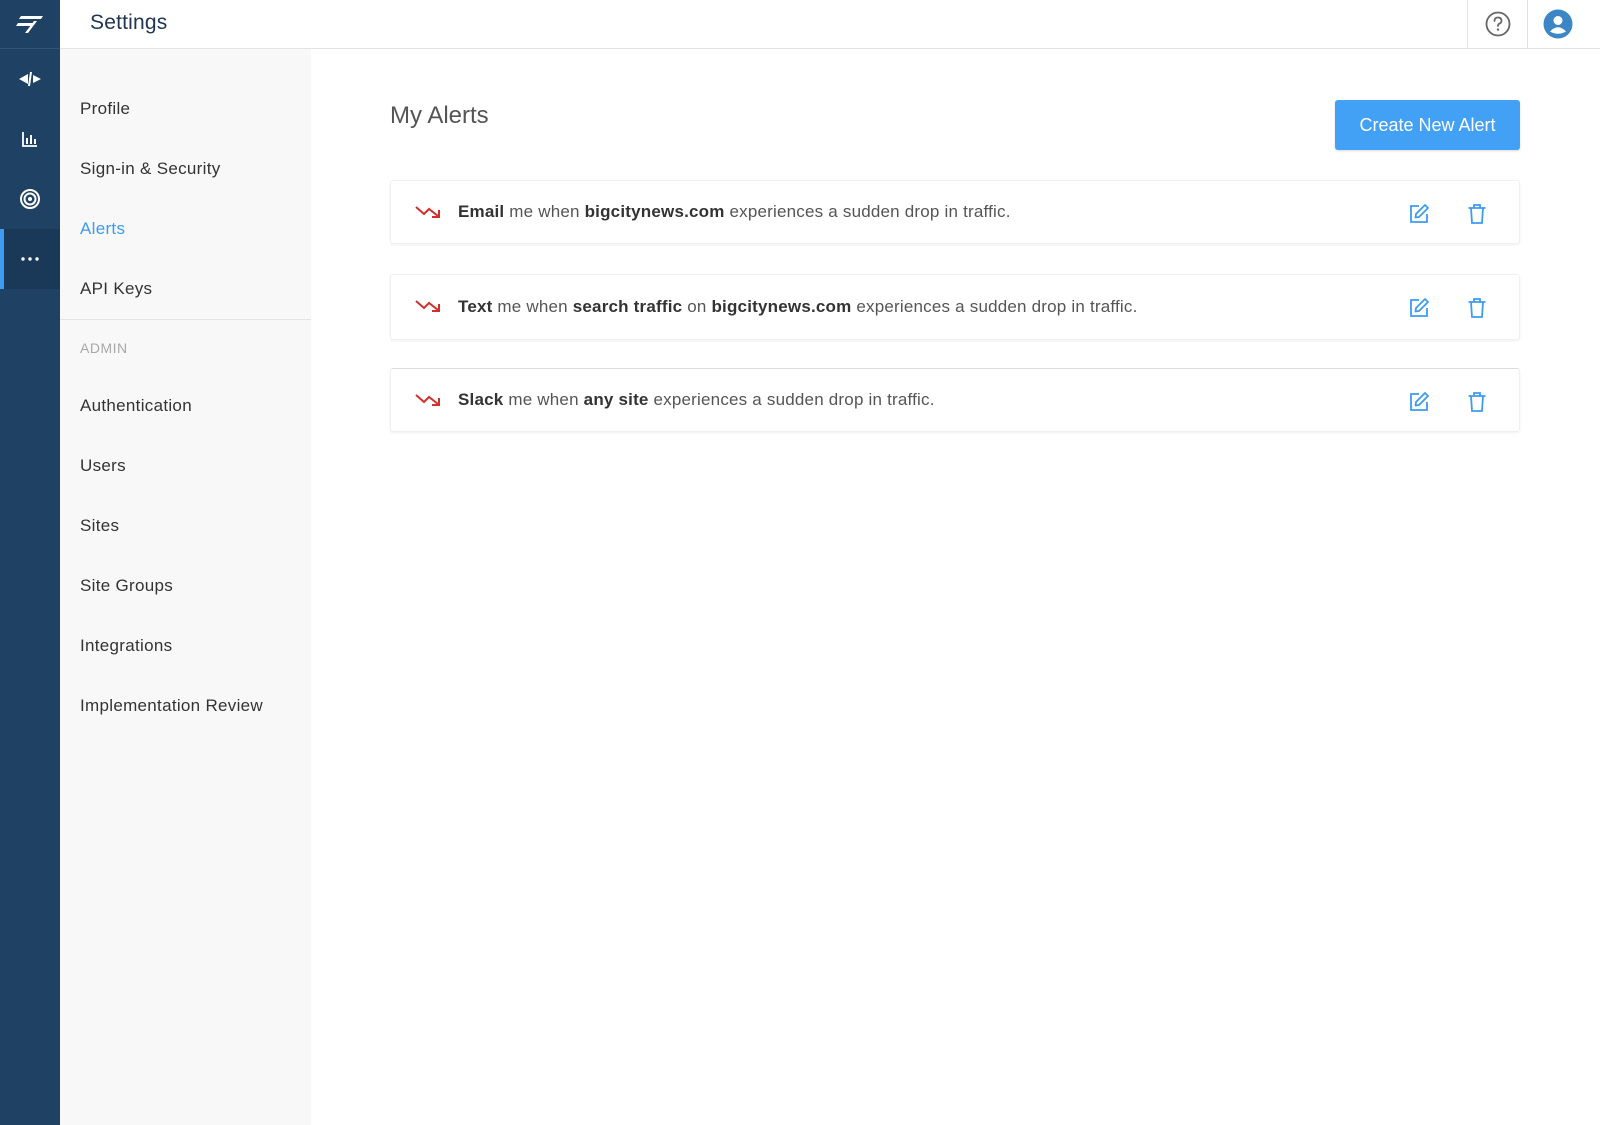 Image resolution: width=1600 pixels, height=1125 pixels. I want to click on user-avatar-icon, so click(1557, 24).